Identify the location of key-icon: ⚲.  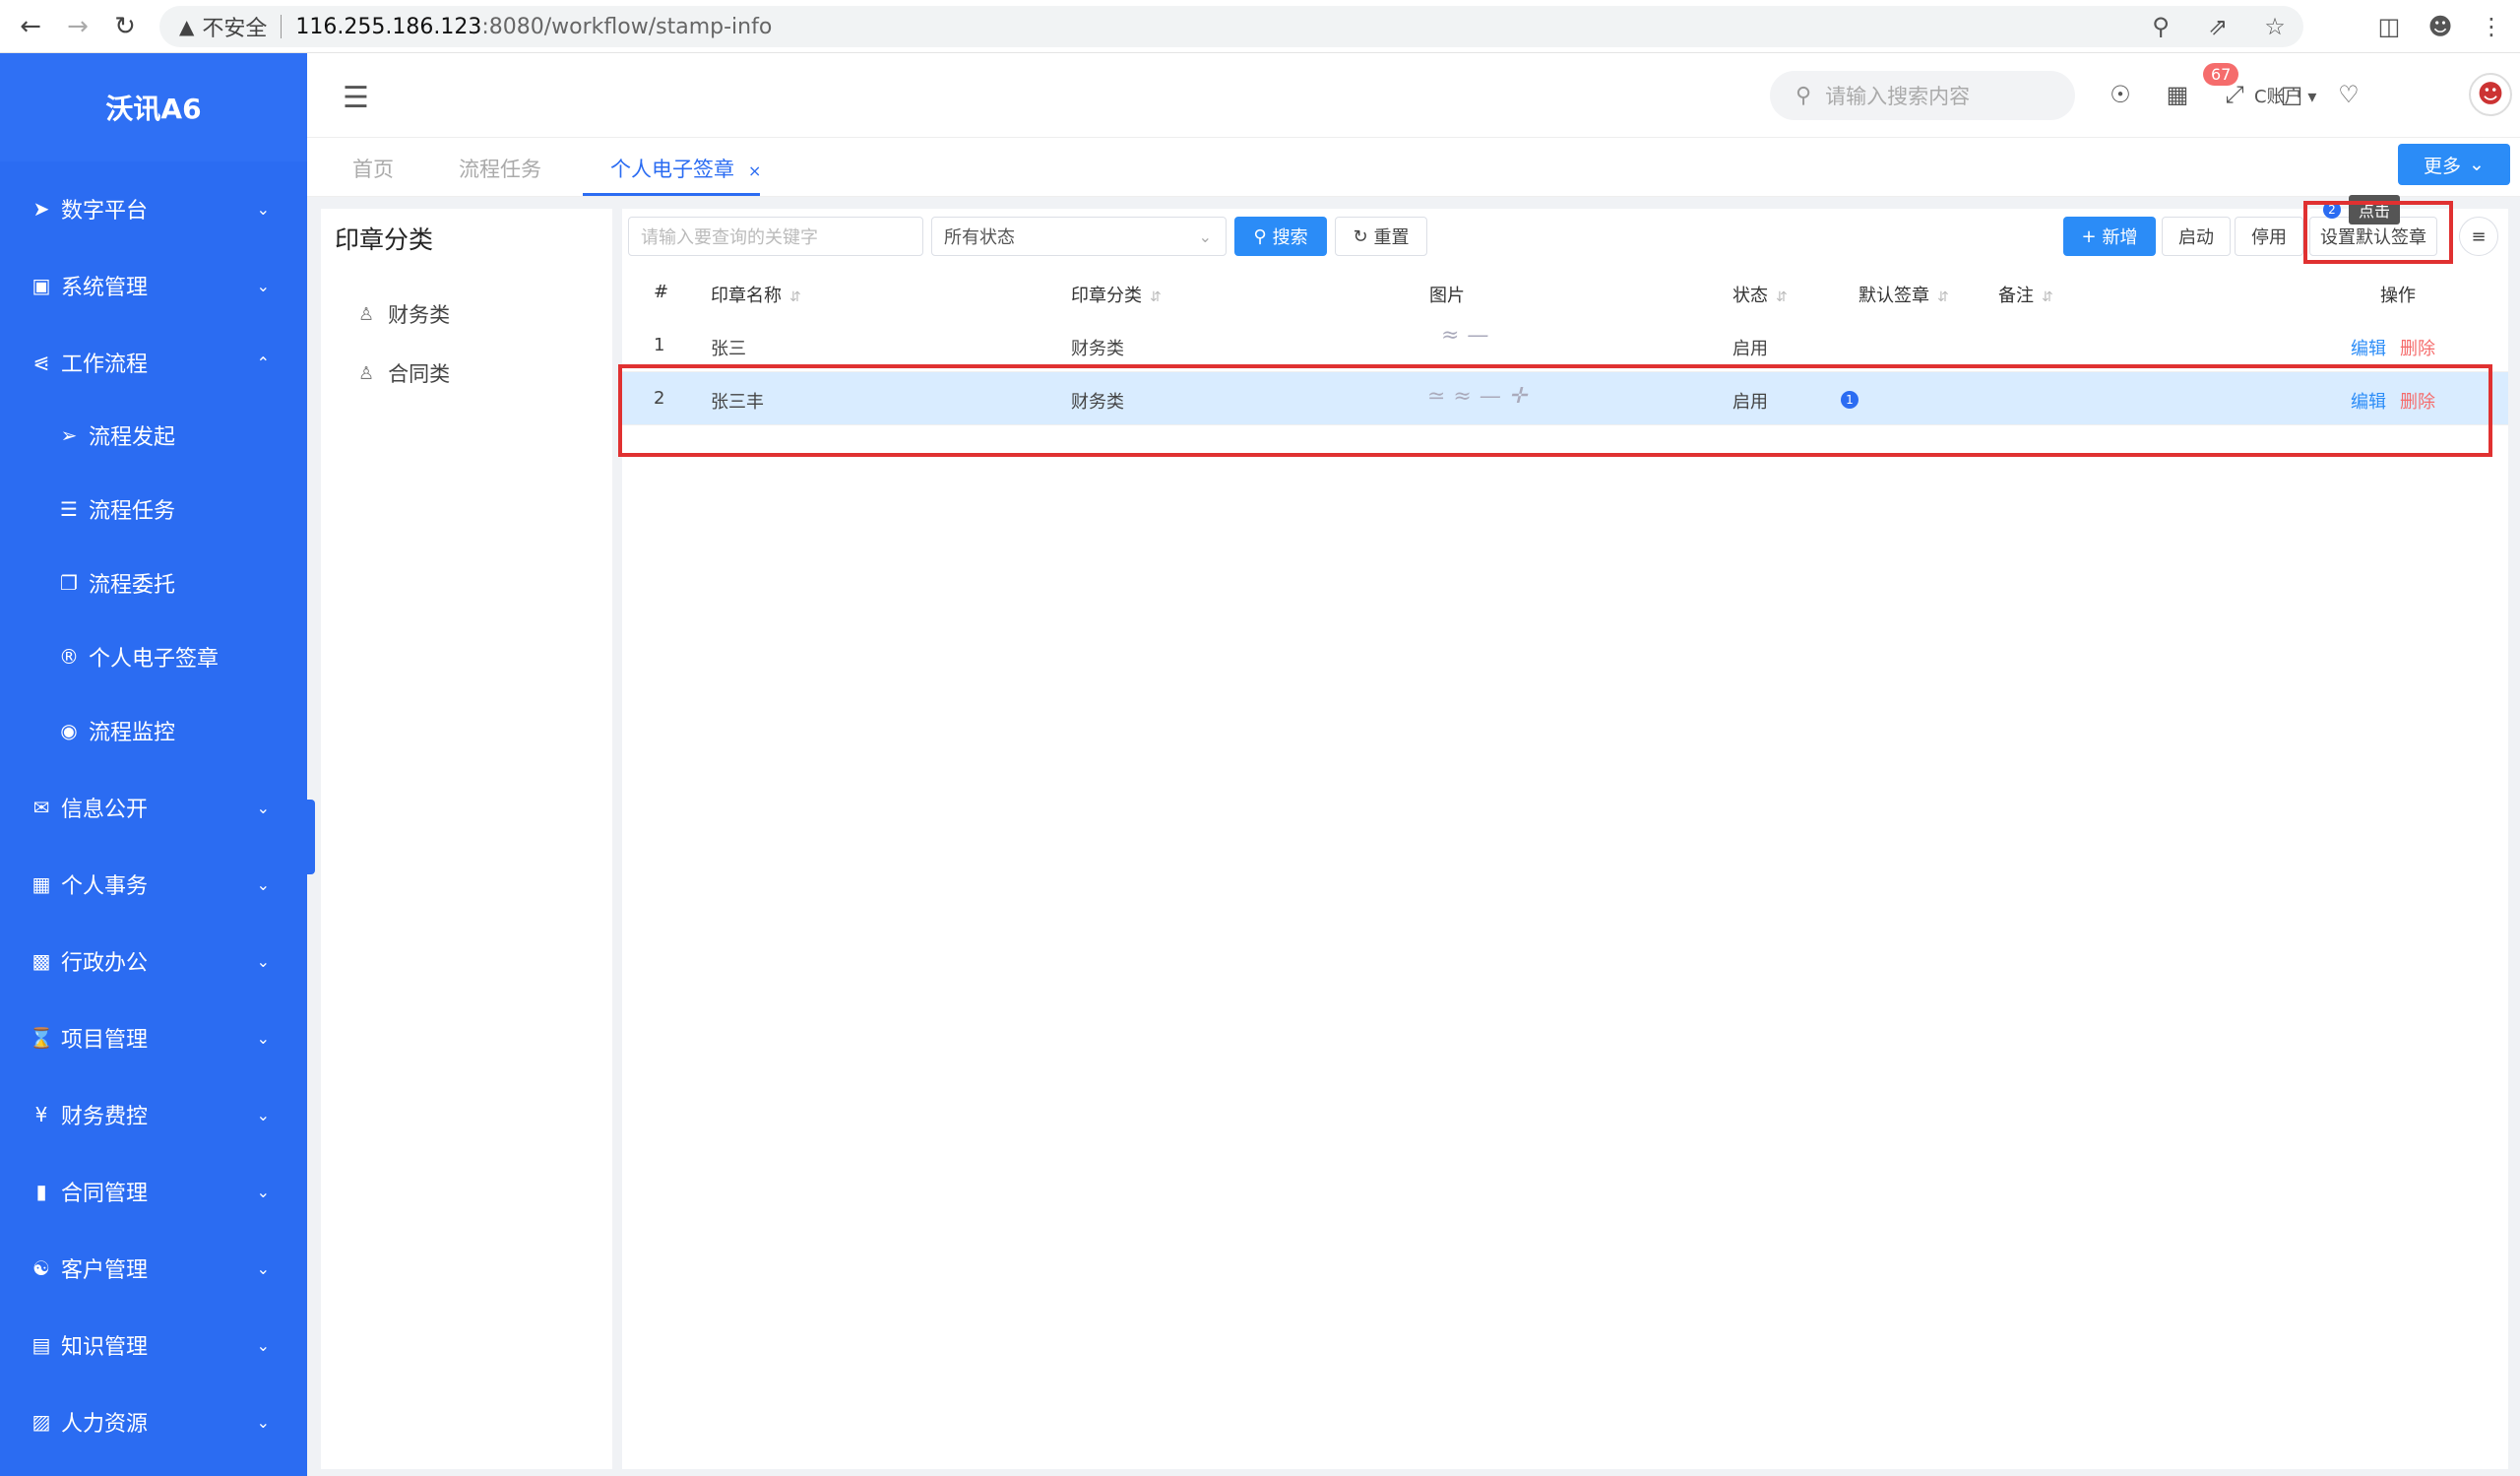
(2160, 26).